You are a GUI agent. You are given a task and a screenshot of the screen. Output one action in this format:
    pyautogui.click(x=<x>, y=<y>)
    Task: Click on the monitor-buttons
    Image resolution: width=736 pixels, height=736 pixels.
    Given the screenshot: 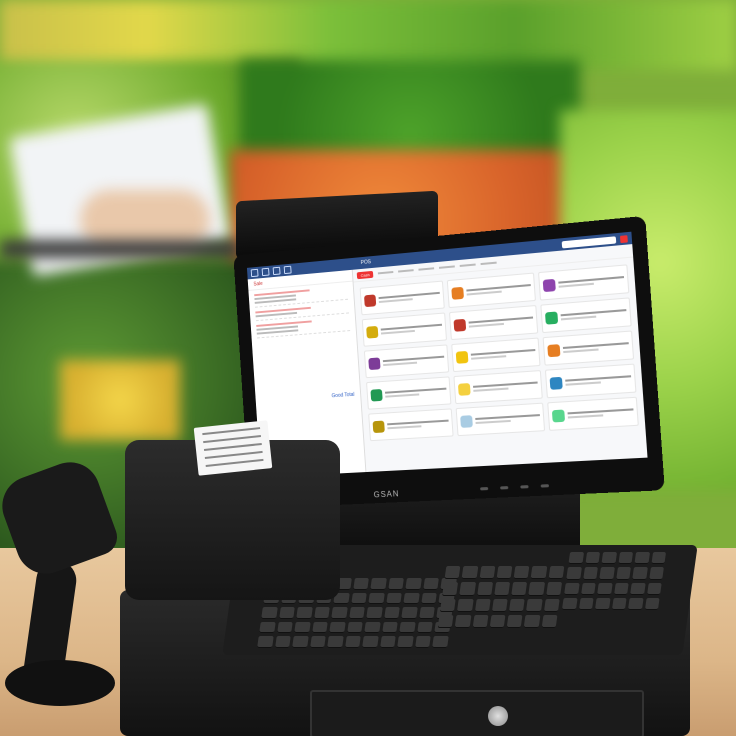 What is the action you would take?
    pyautogui.click(x=515, y=487)
    